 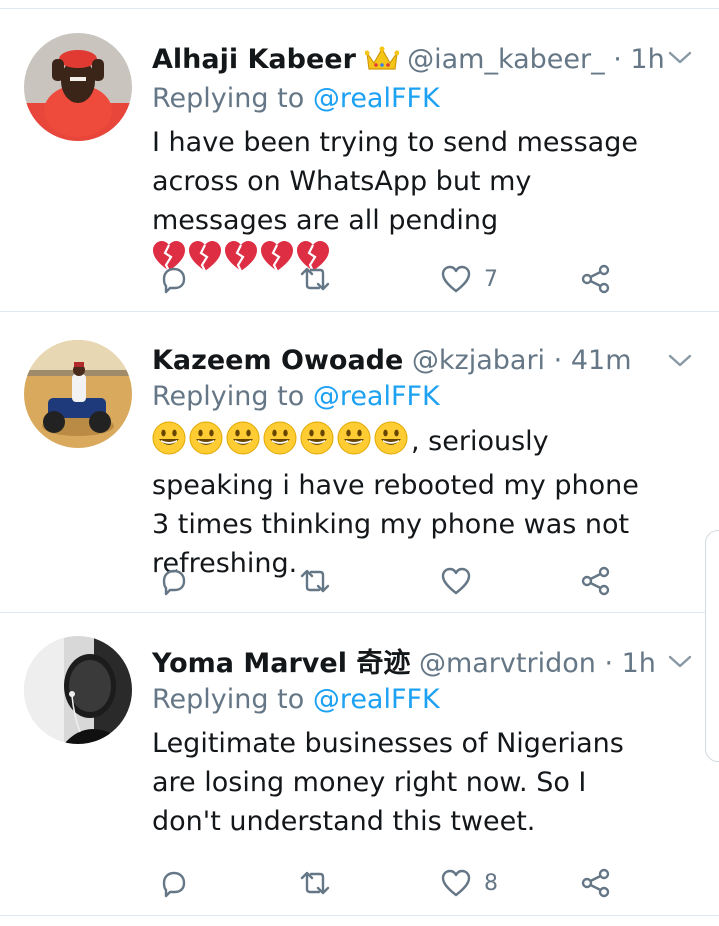 What do you see at coordinates (392, 581) in the screenshot?
I see `tweet-actions` at bounding box center [392, 581].